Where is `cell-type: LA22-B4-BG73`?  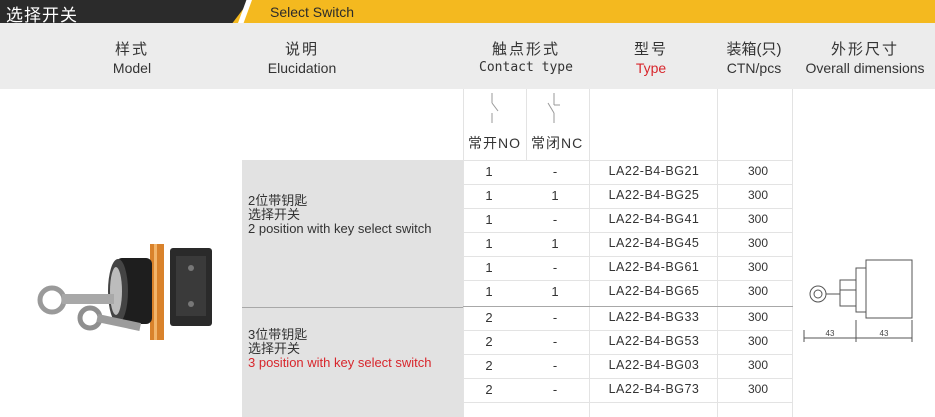
cell-type: LA22-B4-BG73 is located at coordinates (654, 389).